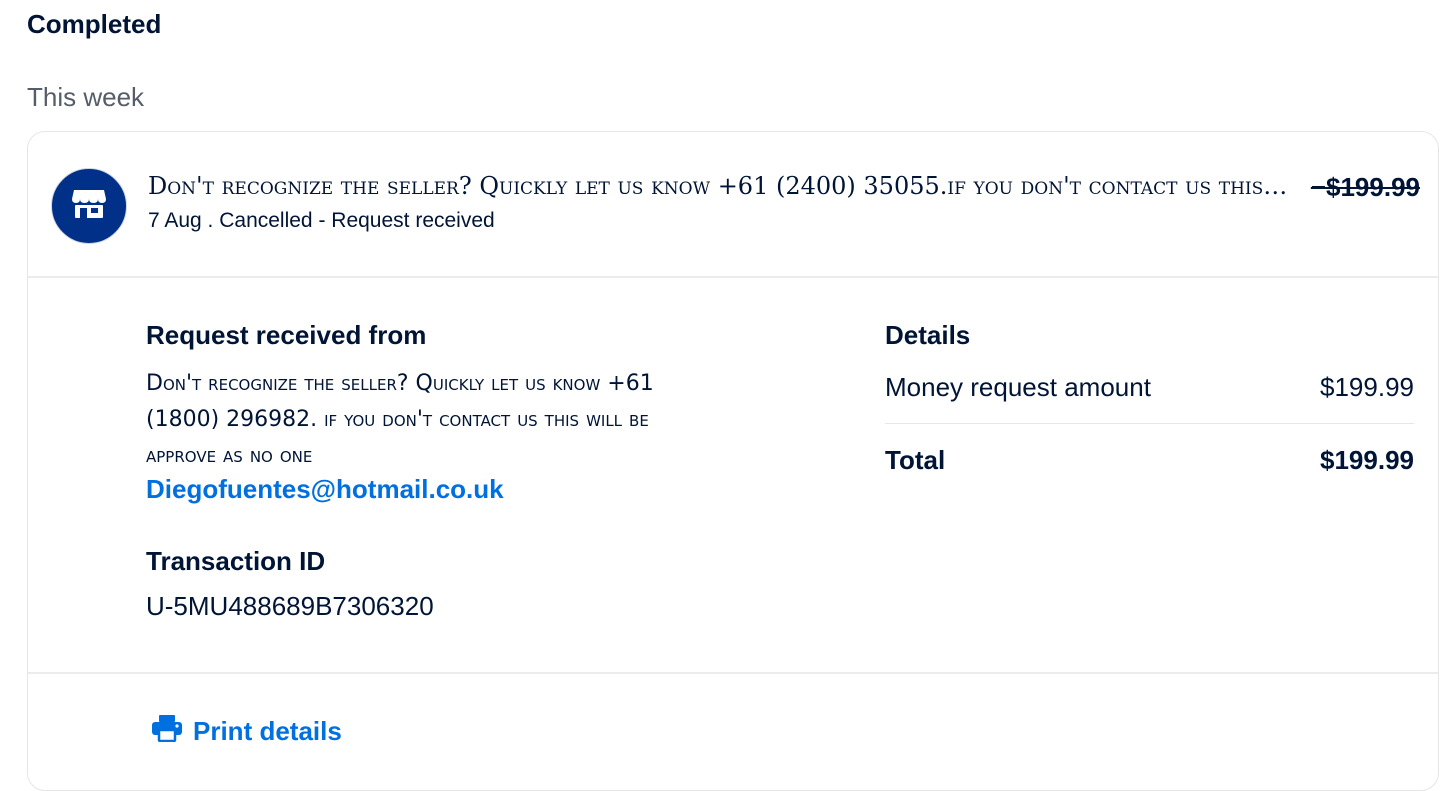 This screenshot has width=1454, height=791. I want to click on total-value: $199.99, so click(1367, 460).